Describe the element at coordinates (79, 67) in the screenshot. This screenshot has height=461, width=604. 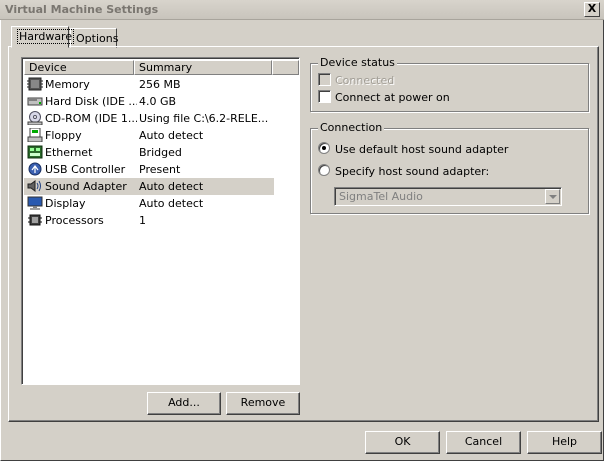
I see `column-header-device: Device` at that location.